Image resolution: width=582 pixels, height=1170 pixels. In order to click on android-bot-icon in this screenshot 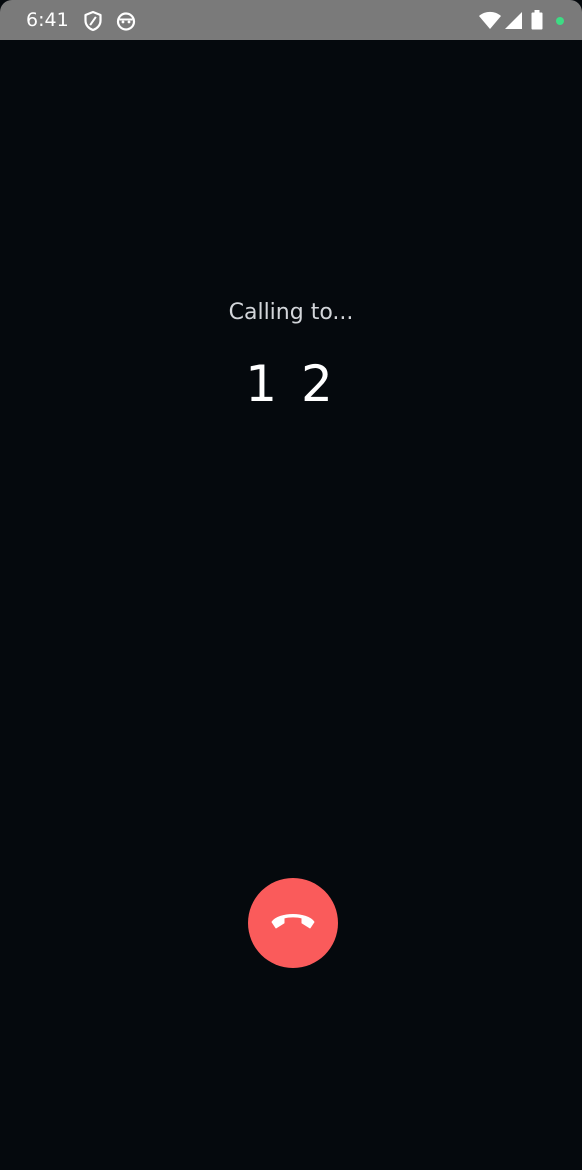, I will do `click(126, 21)`.